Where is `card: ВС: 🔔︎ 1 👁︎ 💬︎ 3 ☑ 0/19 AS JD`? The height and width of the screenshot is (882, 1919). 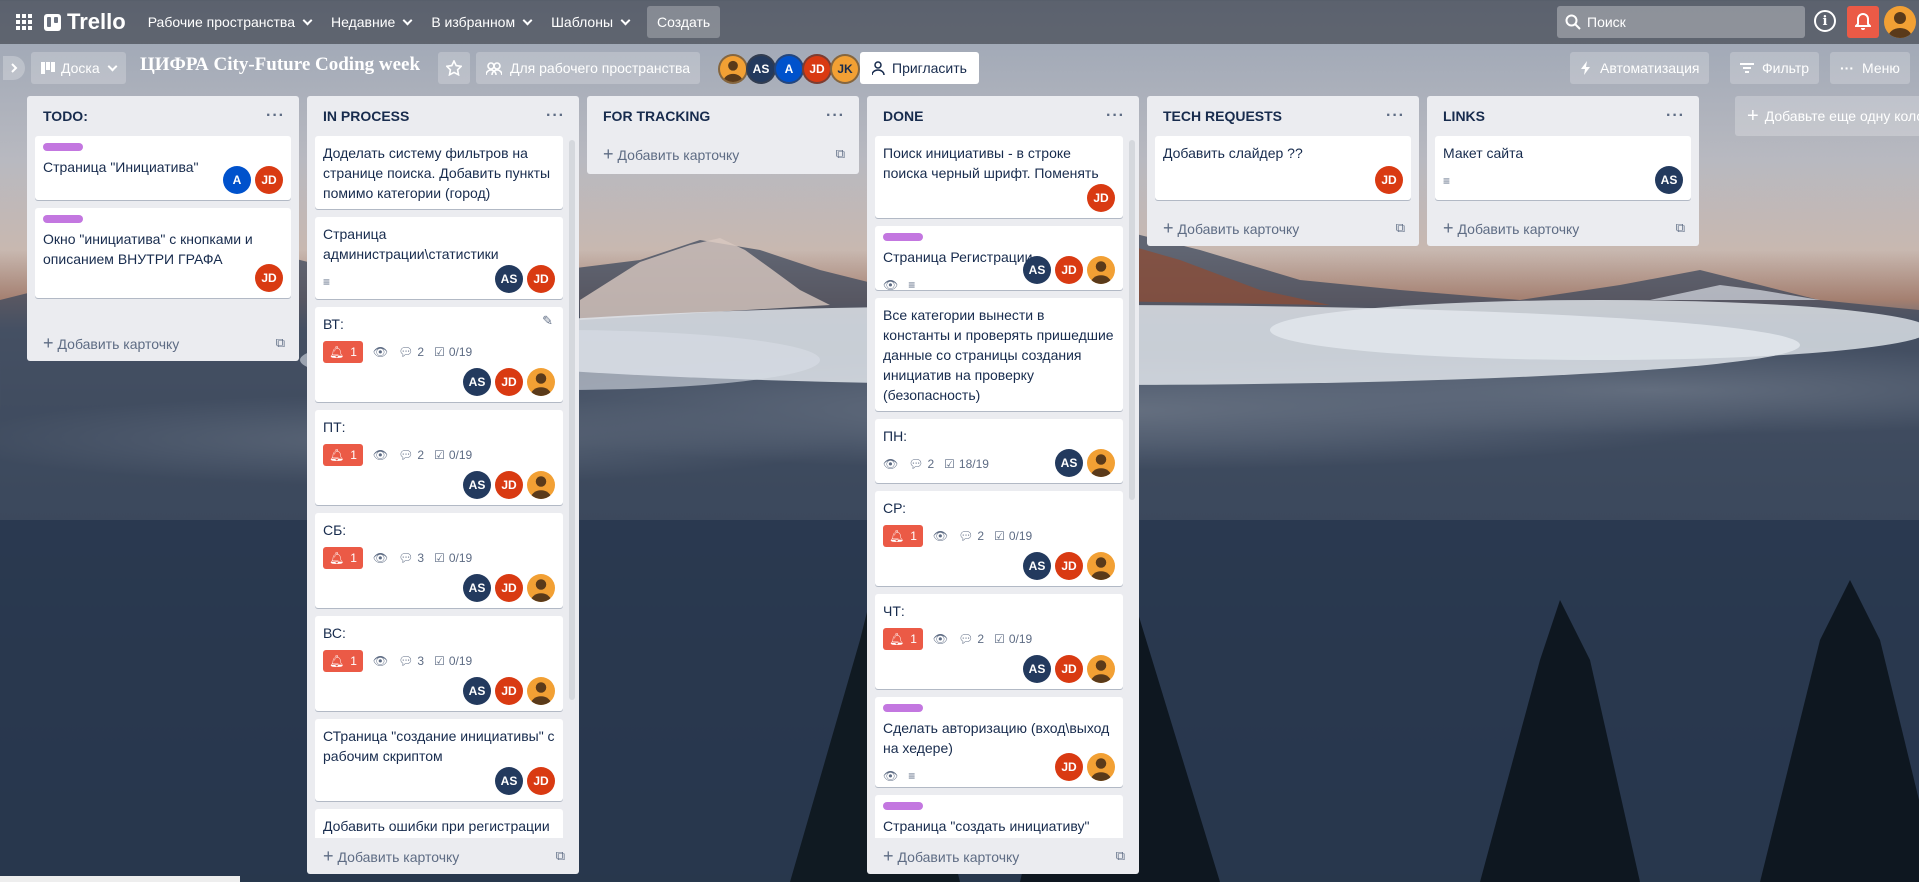 card: ВС: 🔔︎ 1 👁︎ 💬︎ 3 ☑ 0/19 AS JD is located at coordinates (439, 663).